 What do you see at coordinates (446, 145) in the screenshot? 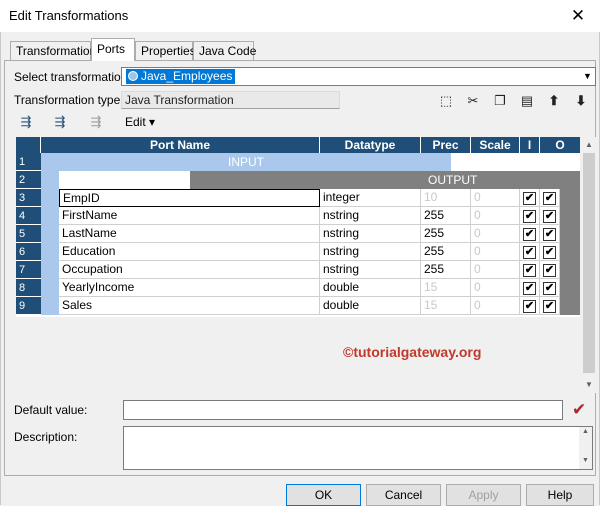
I see `header-prec: Prec` at bounding box center [446, 145].